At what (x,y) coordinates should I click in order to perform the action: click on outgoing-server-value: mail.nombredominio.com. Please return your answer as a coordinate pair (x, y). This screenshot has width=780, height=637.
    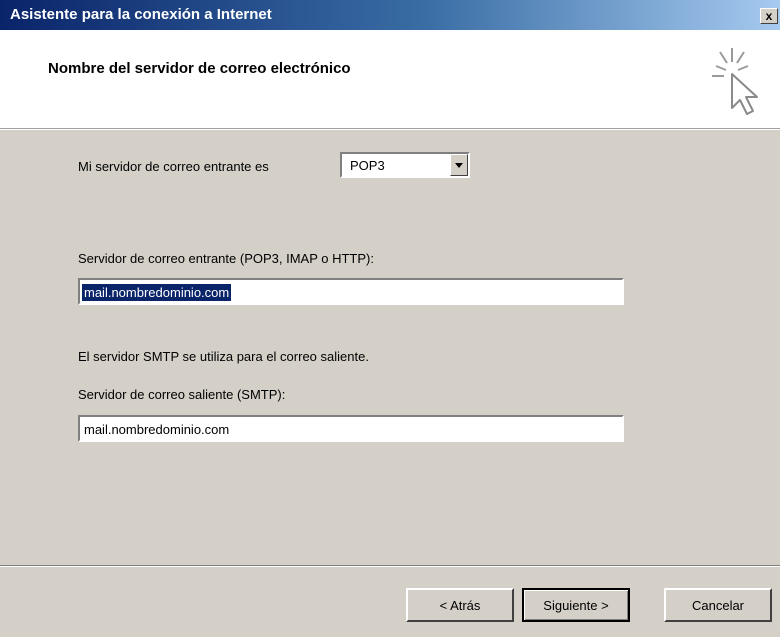
    Looking at the image, I should click on (157, 429).